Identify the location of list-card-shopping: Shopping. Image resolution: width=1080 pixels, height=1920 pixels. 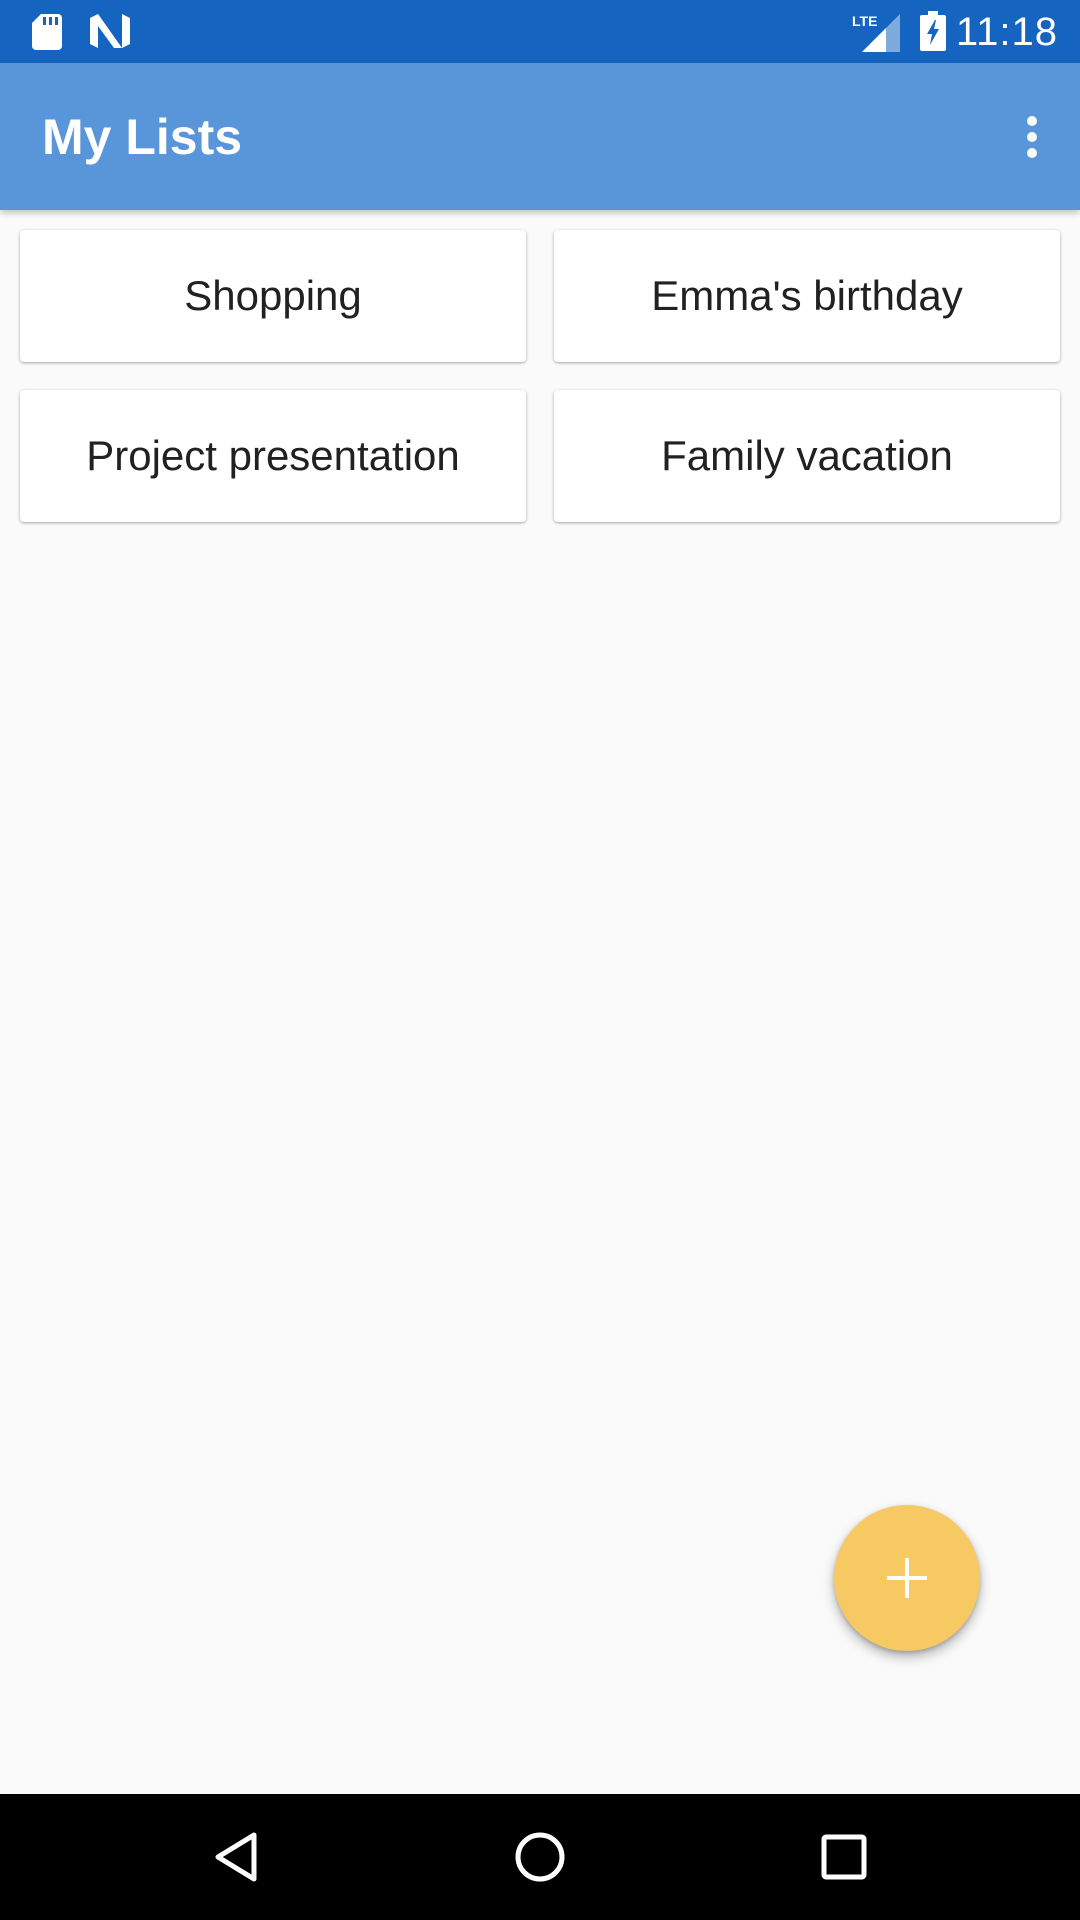
(273, 296).